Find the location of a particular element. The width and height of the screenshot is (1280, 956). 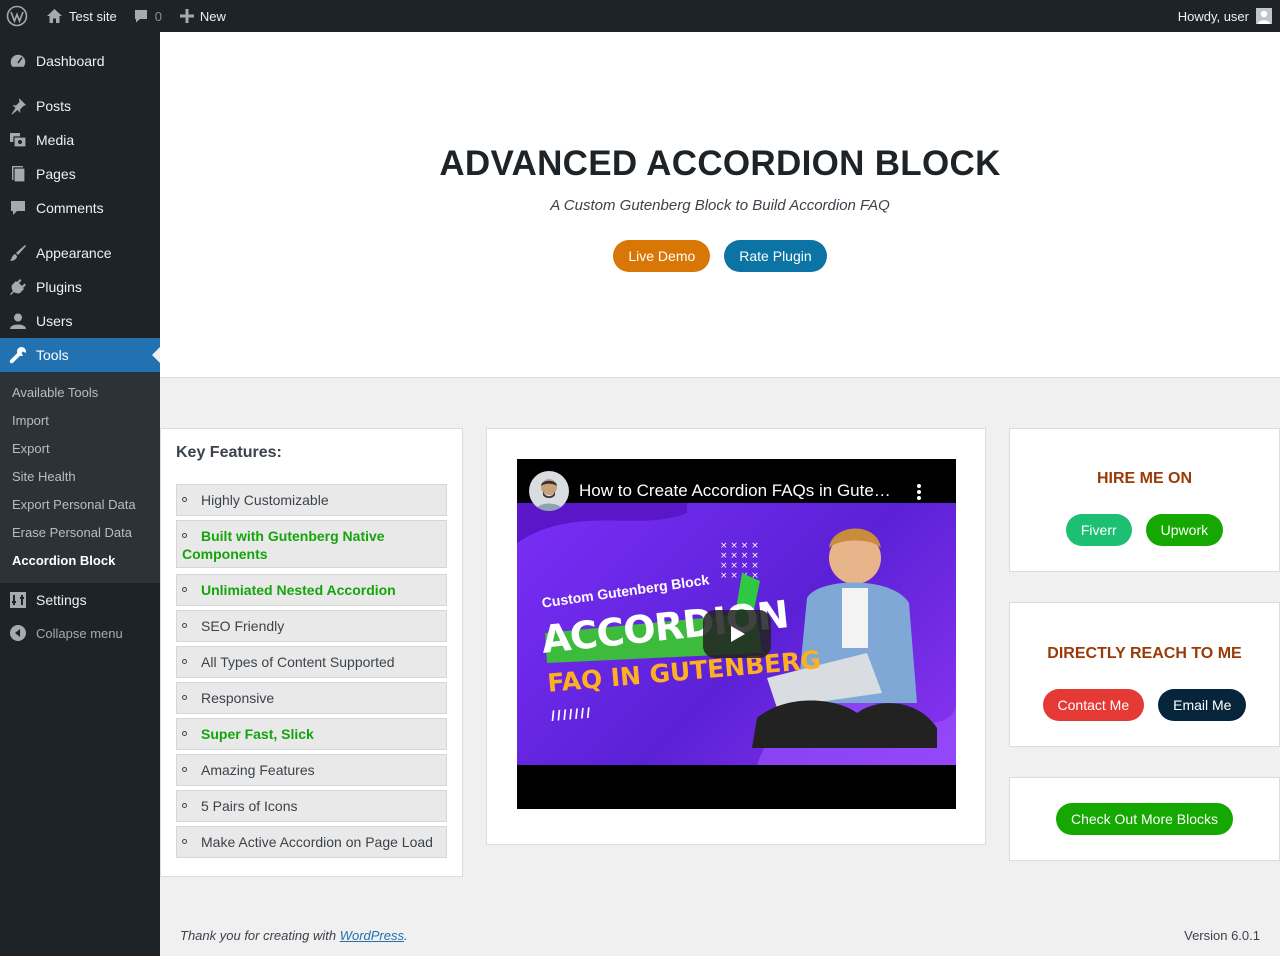

sidebar-item-label: Posts is located at coordinates (54, 106).